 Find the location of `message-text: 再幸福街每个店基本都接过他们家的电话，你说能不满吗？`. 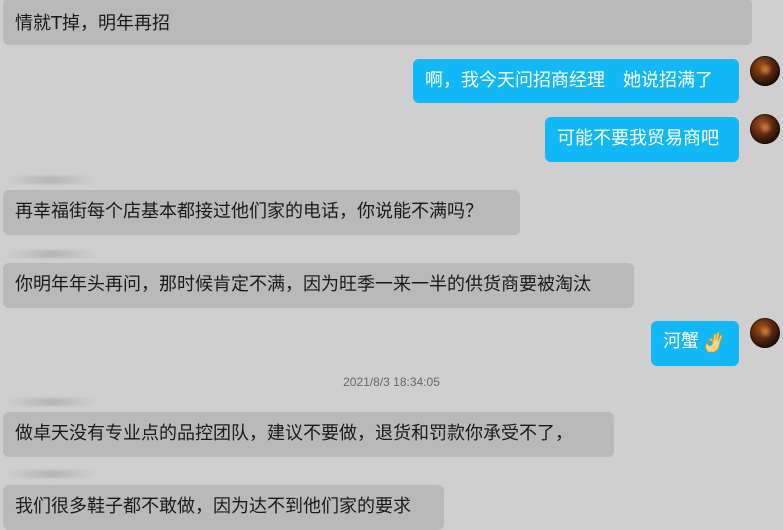

message-text: 再幸福街每个店基本都接过他们家的电话，你说能不满吗？ is located at coordinates (249, 211).